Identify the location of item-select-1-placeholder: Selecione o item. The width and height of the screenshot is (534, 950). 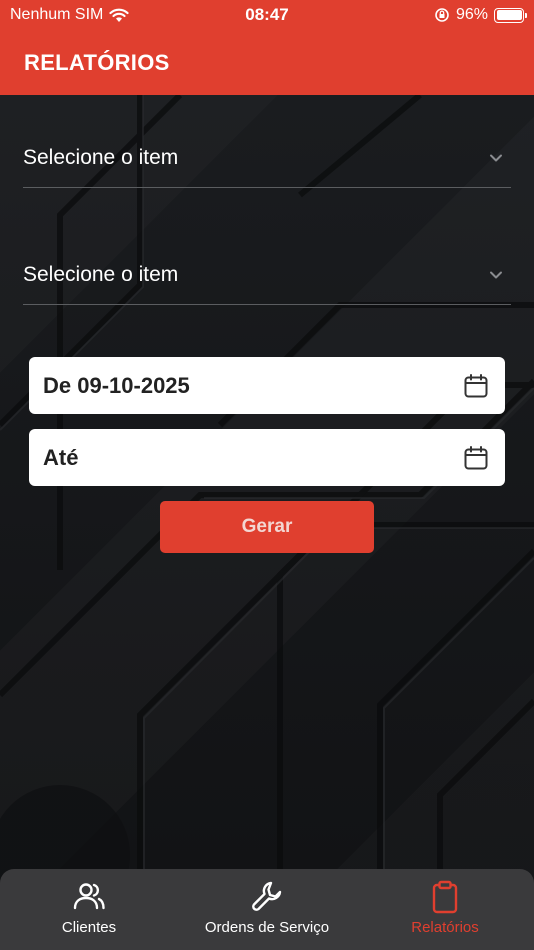
(101, 157).